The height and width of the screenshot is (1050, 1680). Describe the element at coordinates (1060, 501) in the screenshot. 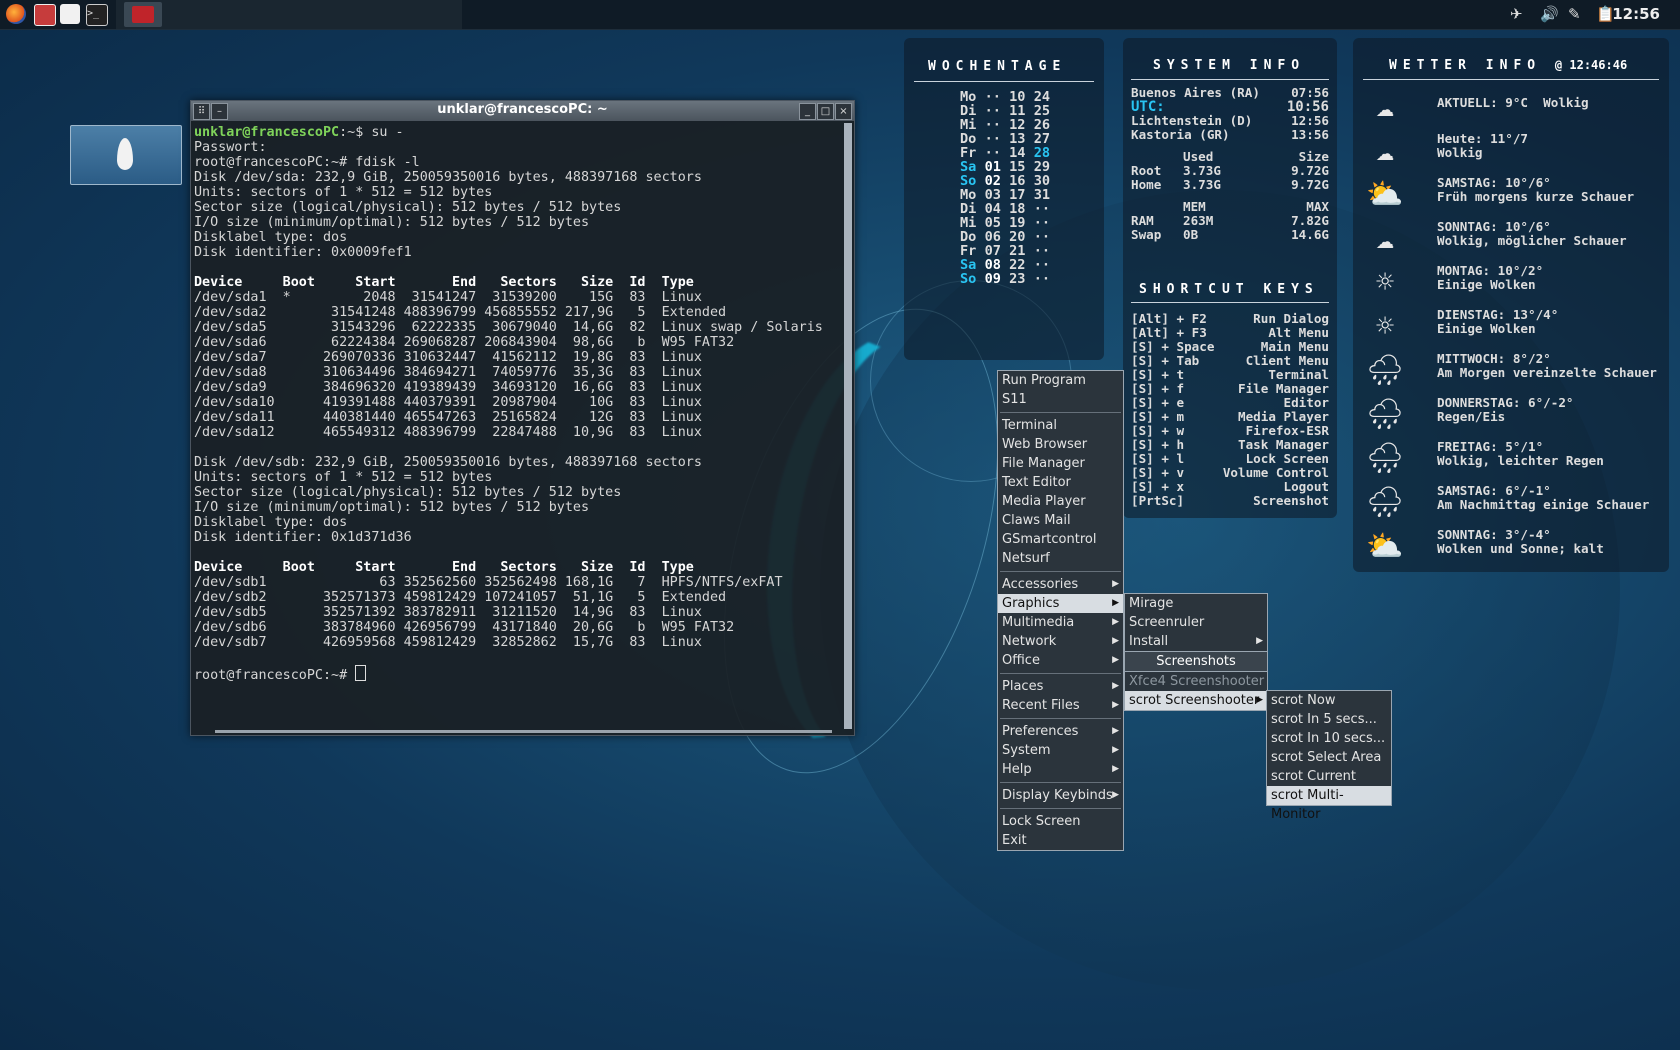

I see `menu-item-media-player: Media Player` at that location.